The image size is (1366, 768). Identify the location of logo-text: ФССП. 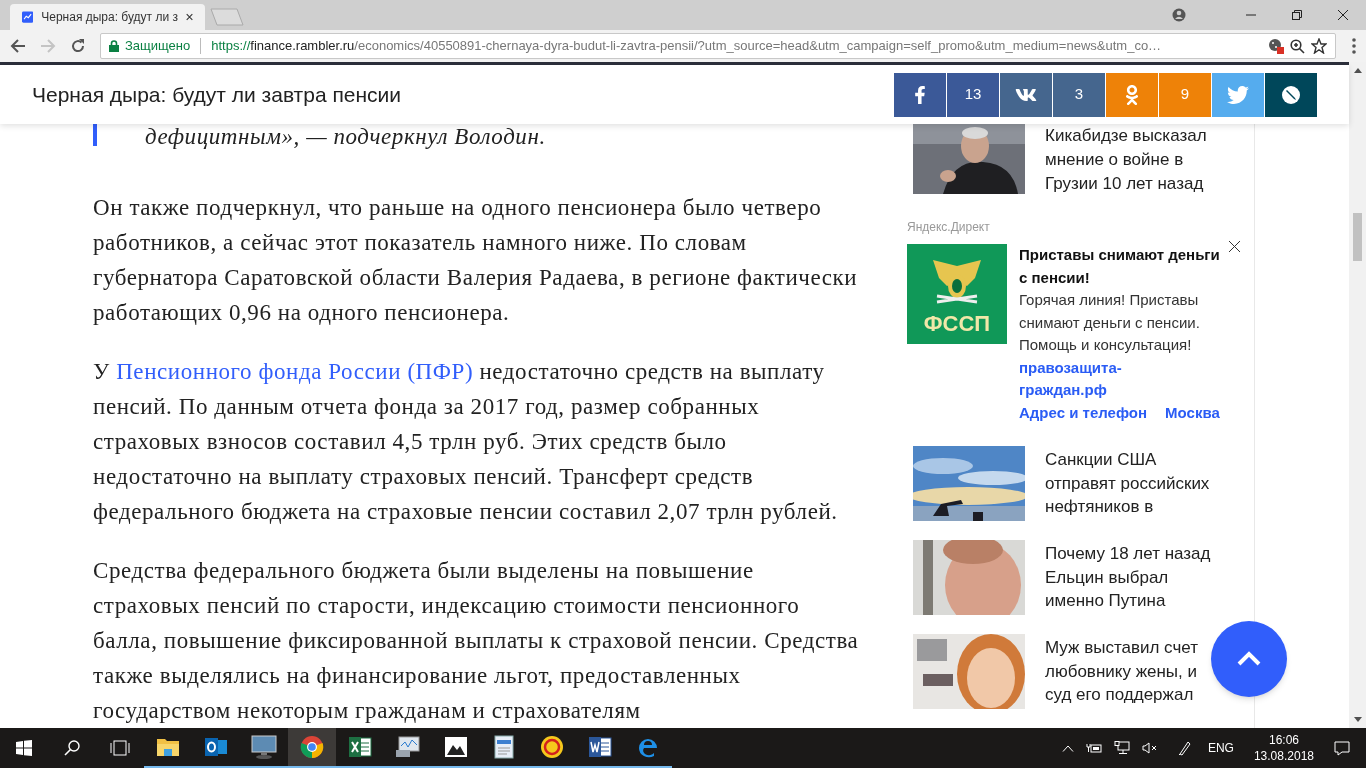
(957, 324).